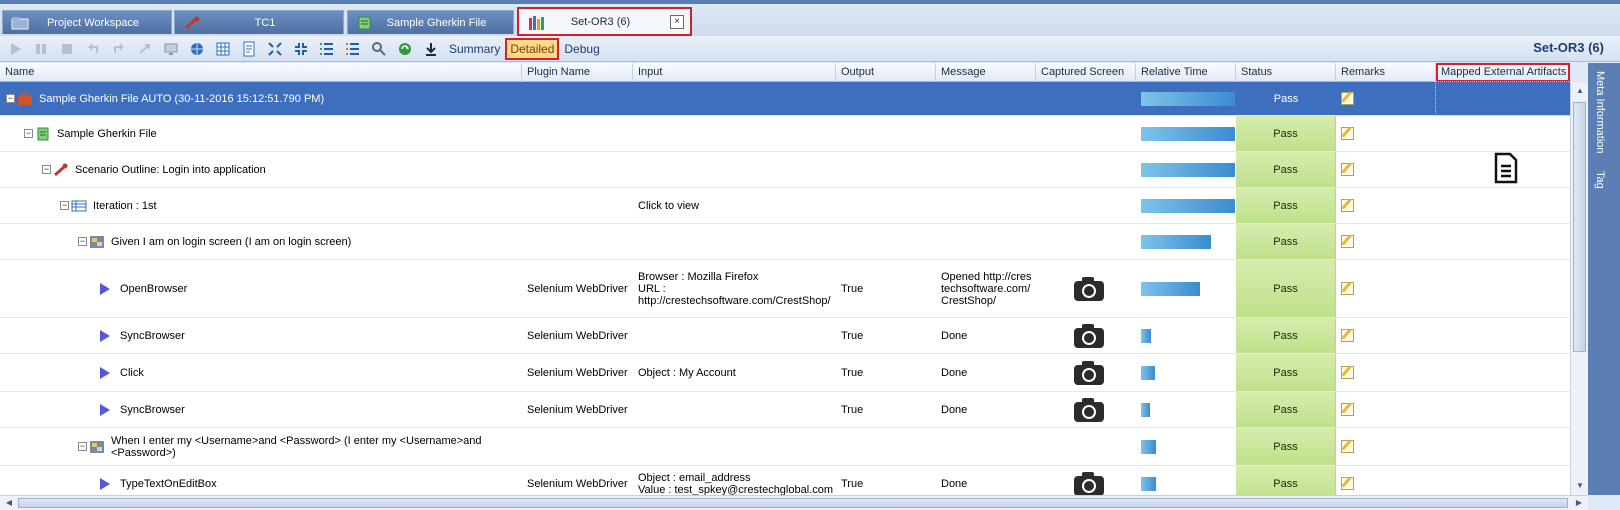 The width and height of the screenshot is (1620, 510). I want to click on output-cell: True, so click(886, 288).